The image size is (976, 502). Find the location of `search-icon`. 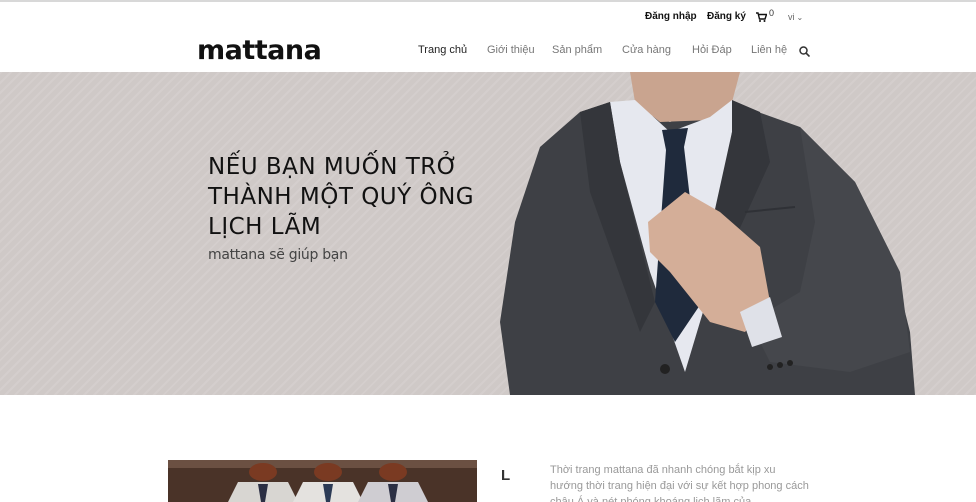

search-icon is located at coordinates (805, 53).